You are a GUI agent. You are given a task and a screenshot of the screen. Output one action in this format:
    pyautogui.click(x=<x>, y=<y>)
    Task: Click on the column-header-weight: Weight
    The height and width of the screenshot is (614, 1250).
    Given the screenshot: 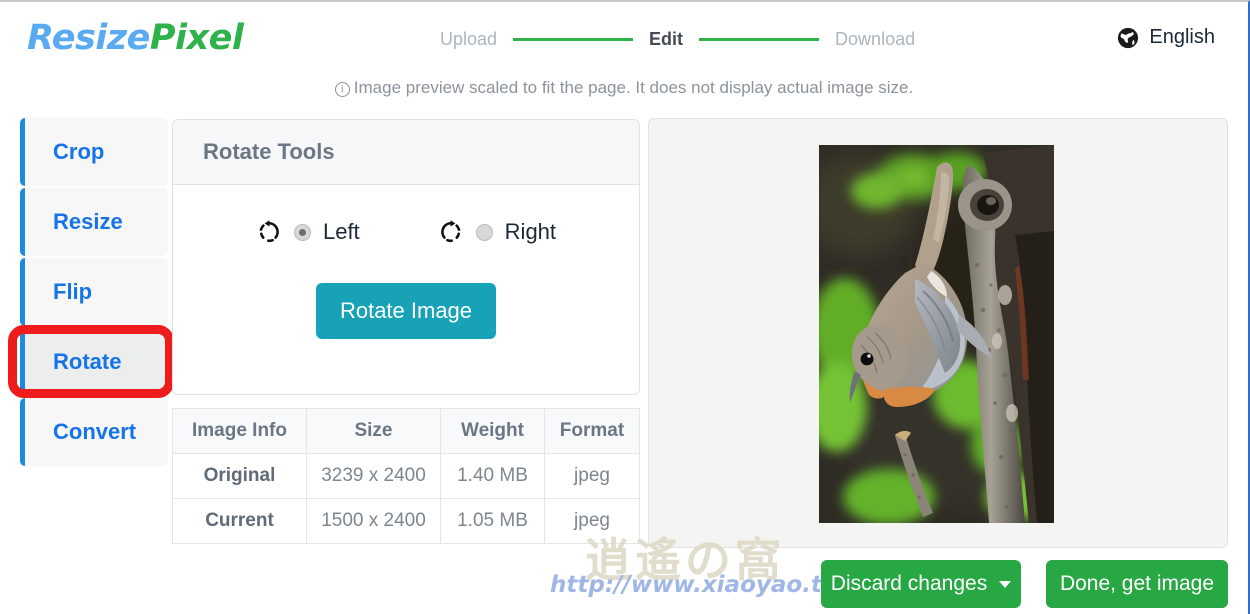 What is the action you would take?
    pyautogui.click(x=492, y=431)
    